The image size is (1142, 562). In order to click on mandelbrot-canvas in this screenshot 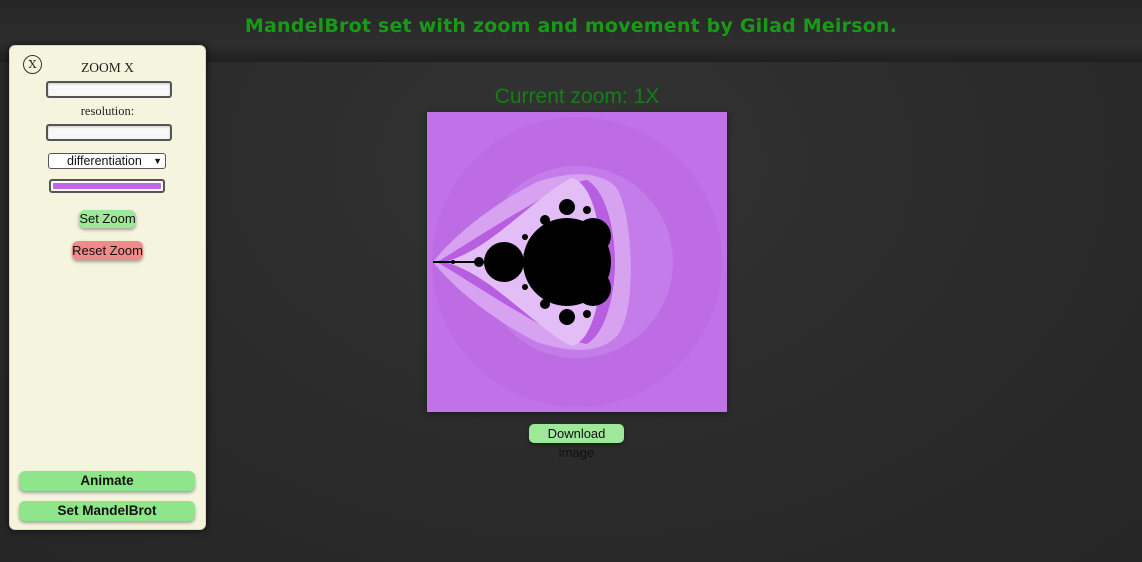, I will do `click(577, 262)`.